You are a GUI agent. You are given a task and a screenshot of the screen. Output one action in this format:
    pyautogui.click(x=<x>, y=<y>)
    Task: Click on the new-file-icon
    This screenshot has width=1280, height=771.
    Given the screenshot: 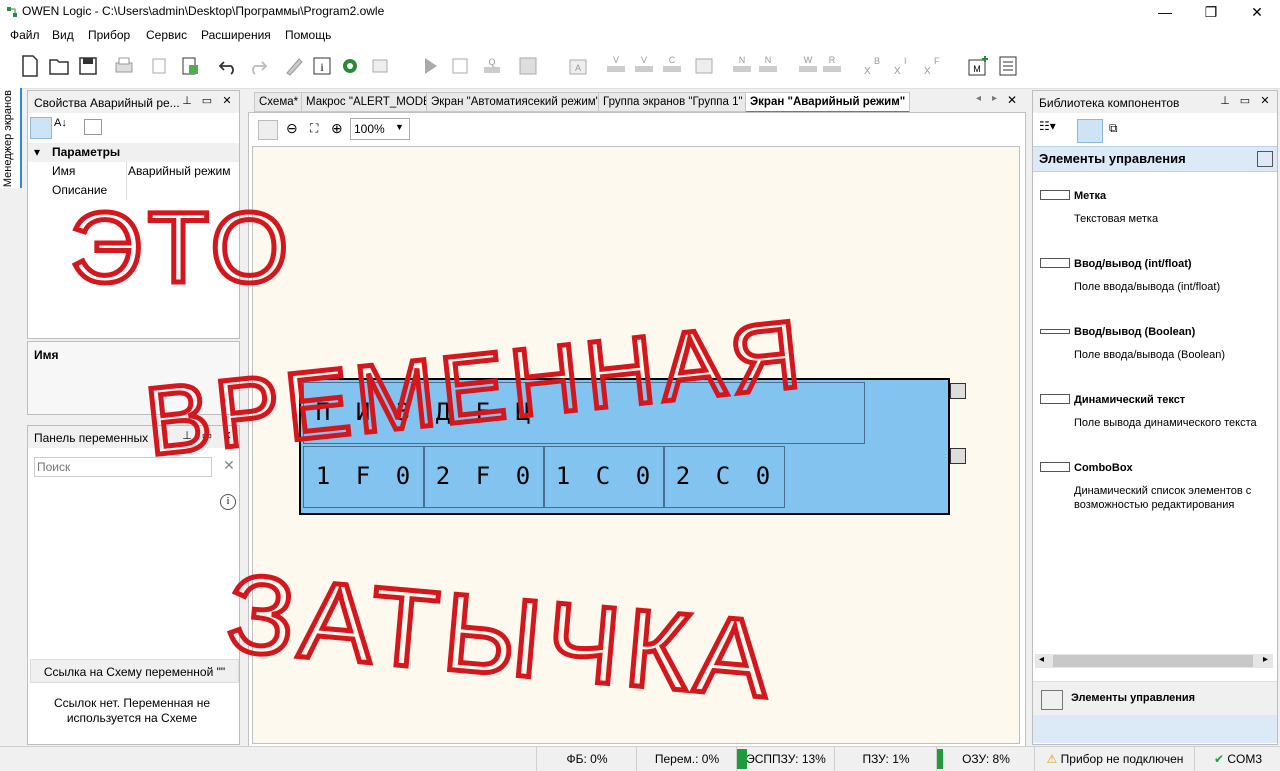 What is the action you would take?
    pyautogui.click(x=30, y=66)
    